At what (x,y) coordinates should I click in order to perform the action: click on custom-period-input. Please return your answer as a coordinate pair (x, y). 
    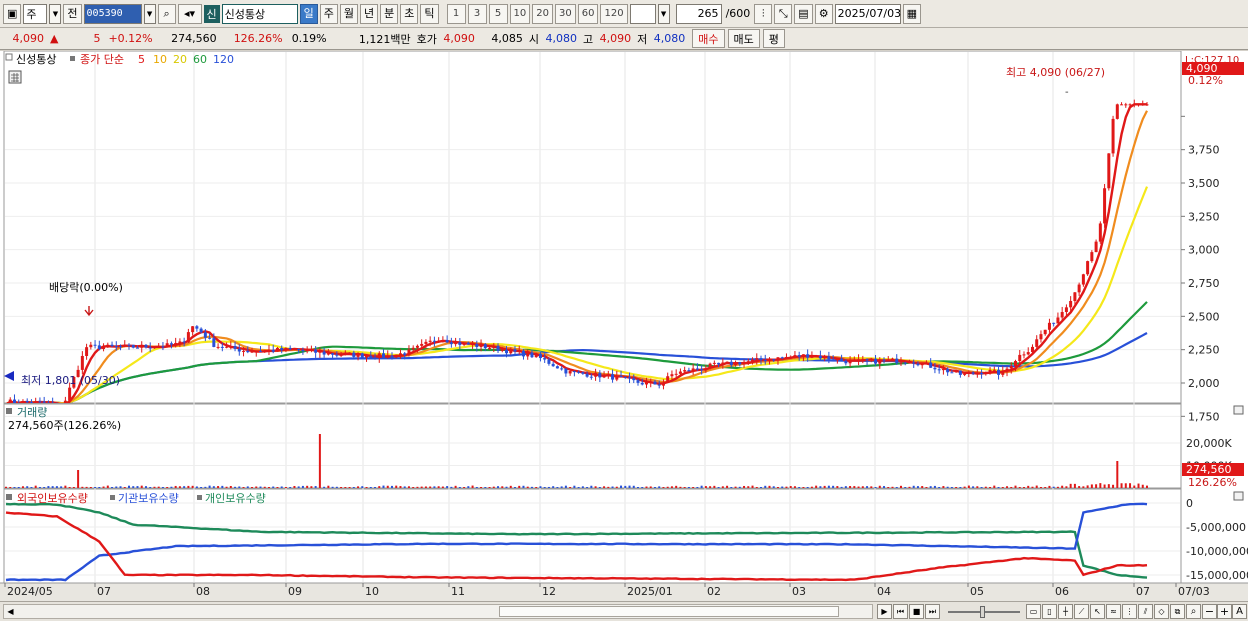
    Looking at the image, I should click on (642, 13).